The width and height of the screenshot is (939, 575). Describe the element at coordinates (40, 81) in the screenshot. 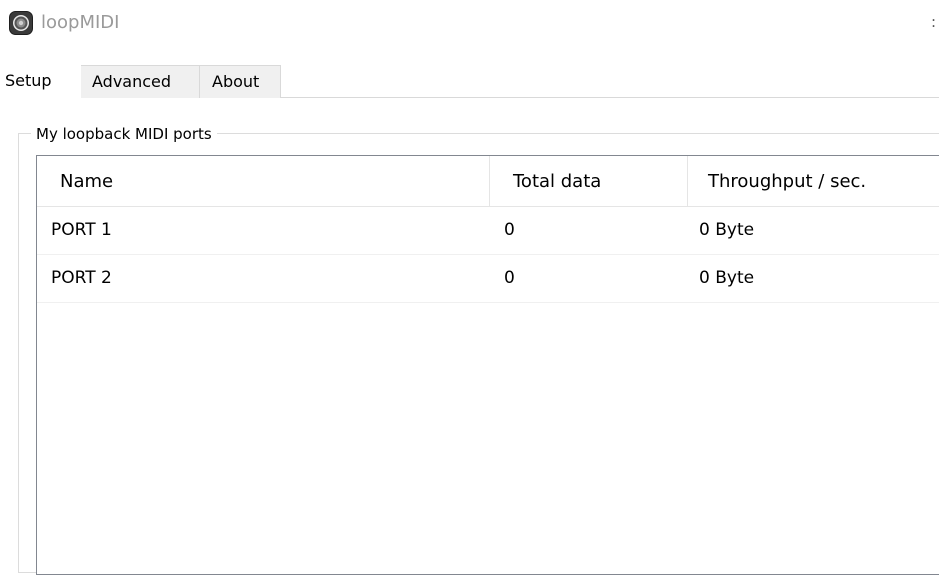

I see `tab-setup: Setup` at that location.